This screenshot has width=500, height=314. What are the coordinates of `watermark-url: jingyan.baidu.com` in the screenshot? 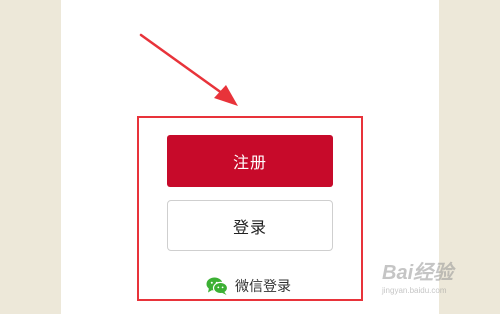 It's located at (414, 290).